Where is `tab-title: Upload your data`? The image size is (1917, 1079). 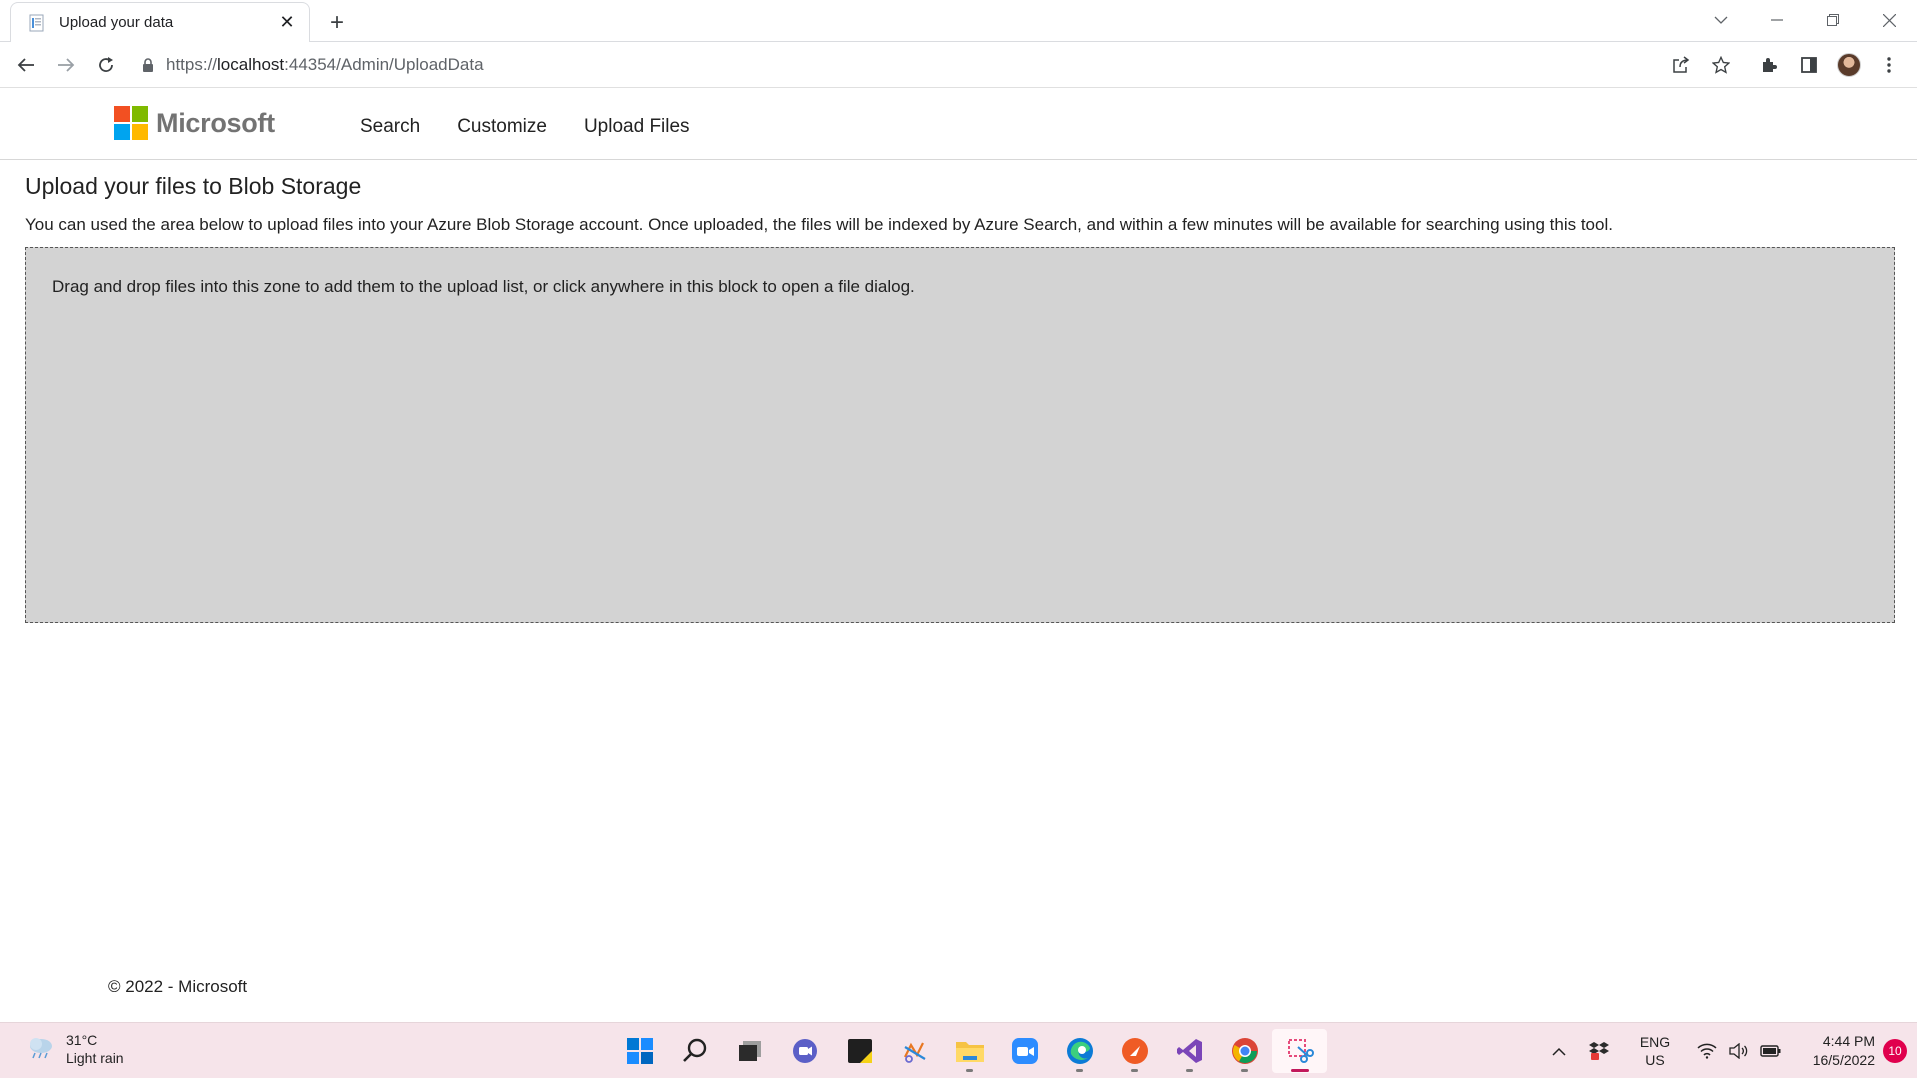 tab-title: Upload your data is located at coordinates (116, 22).